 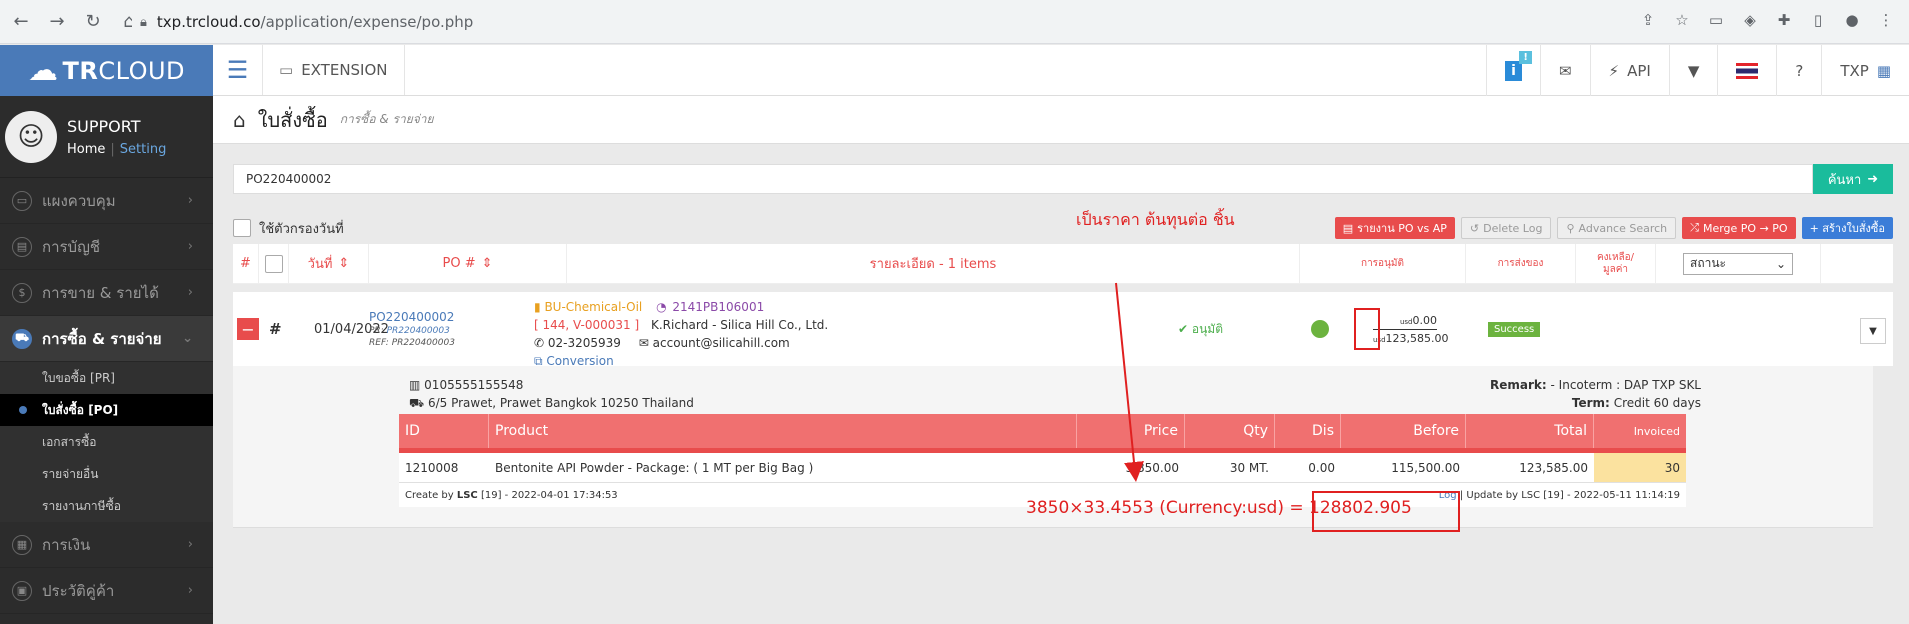 I want to click on date-filter-checkbox, so click(x=242, y=228).